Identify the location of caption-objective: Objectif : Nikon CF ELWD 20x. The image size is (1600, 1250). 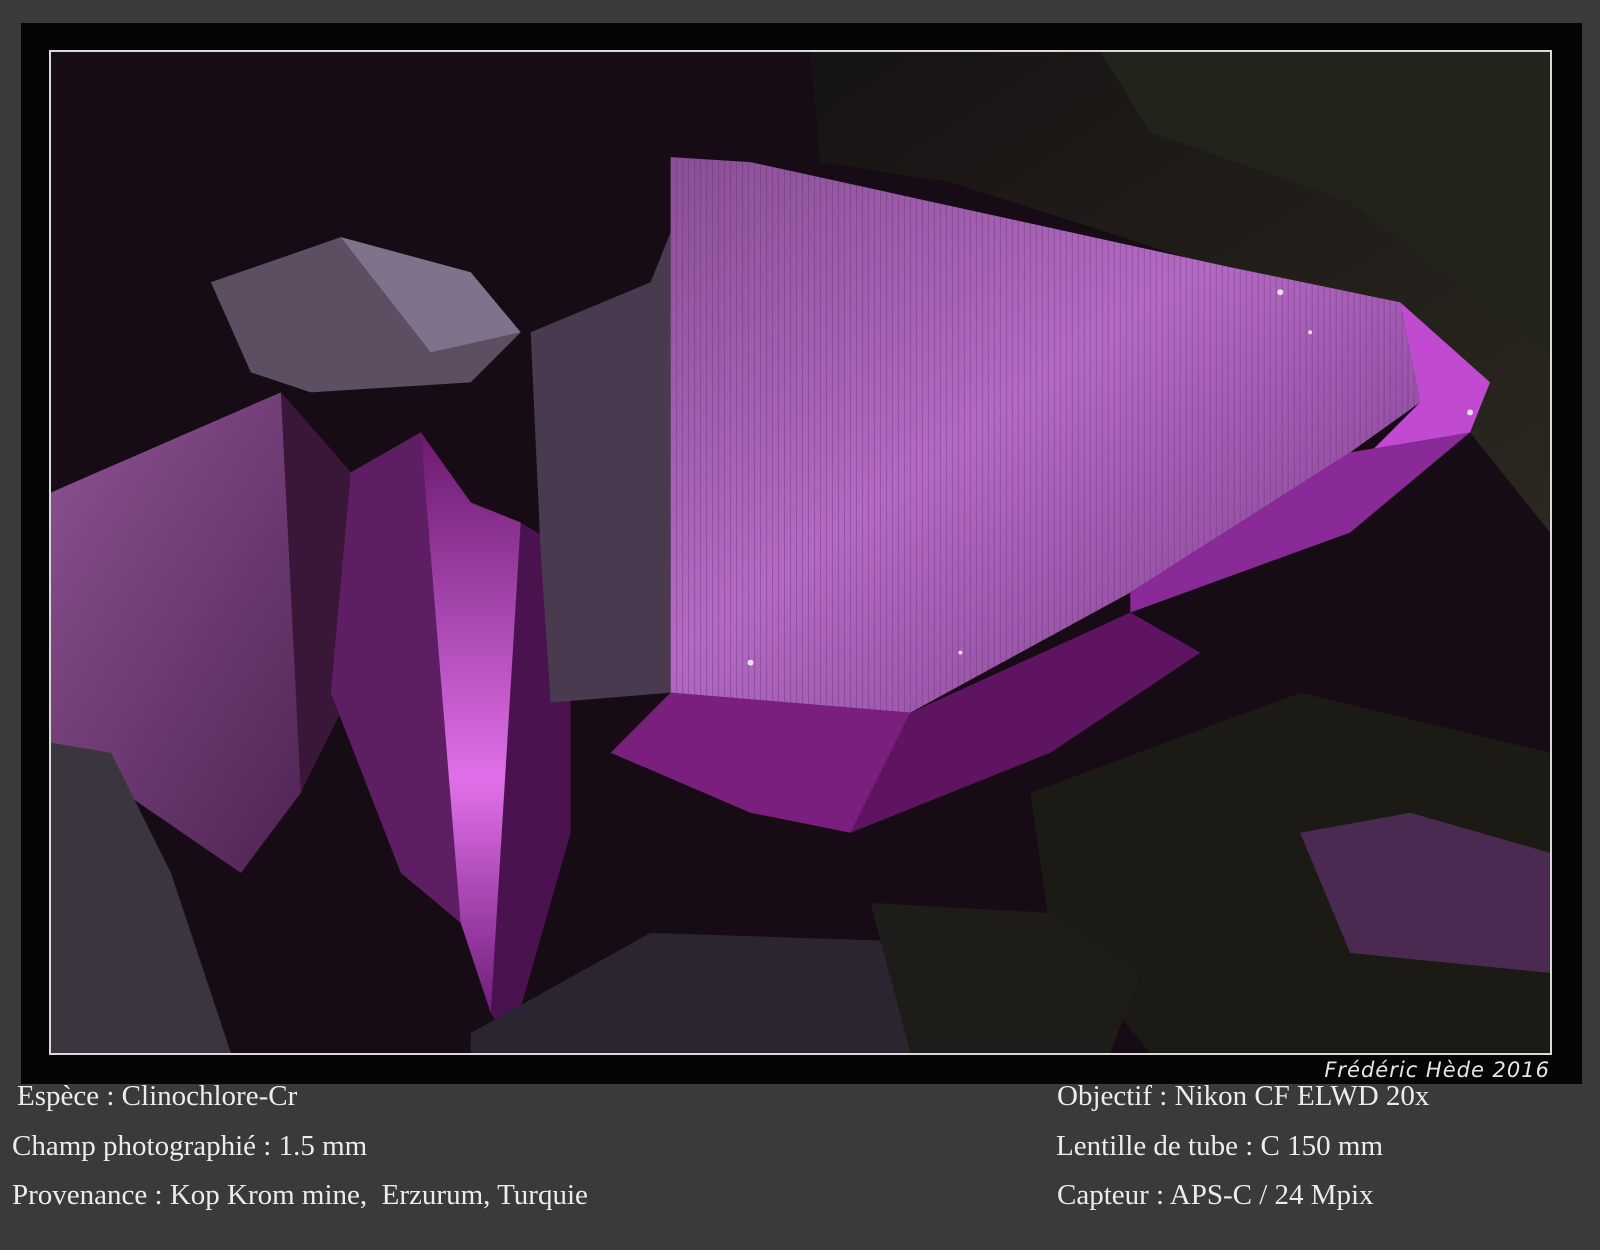
(1243, 1096).